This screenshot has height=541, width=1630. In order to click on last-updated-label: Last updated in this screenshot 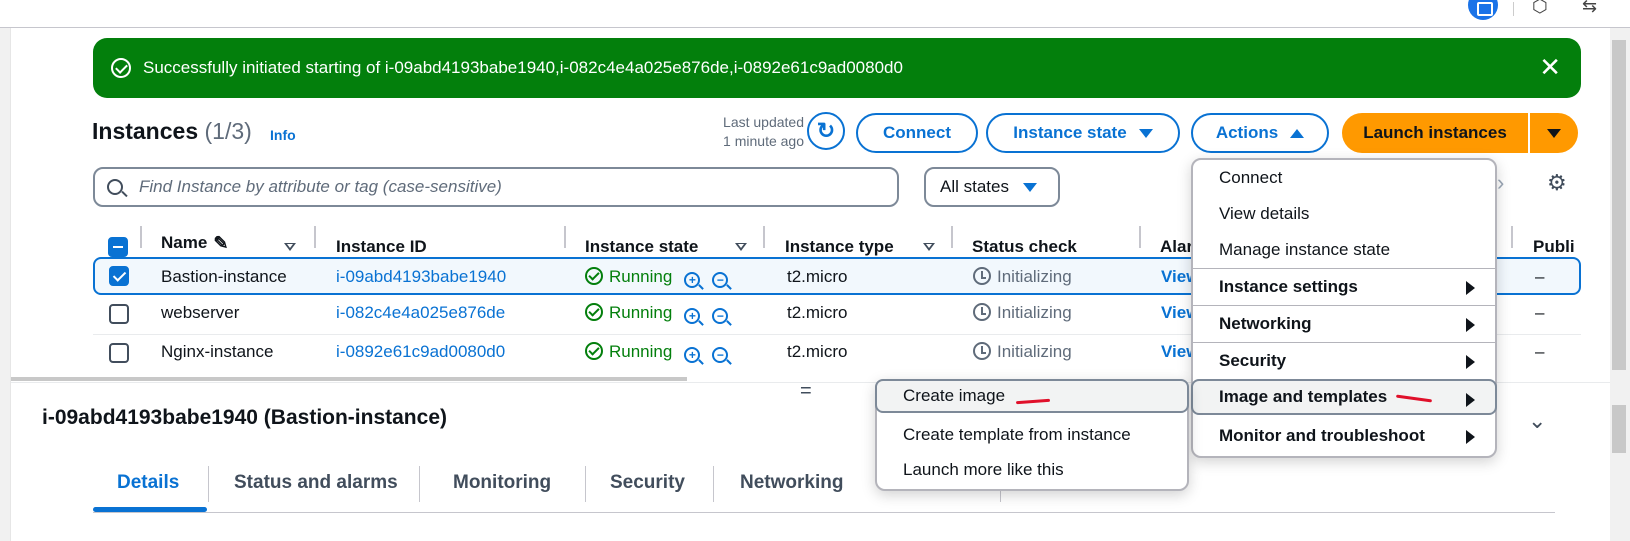, I will do `click(763, 122)`.